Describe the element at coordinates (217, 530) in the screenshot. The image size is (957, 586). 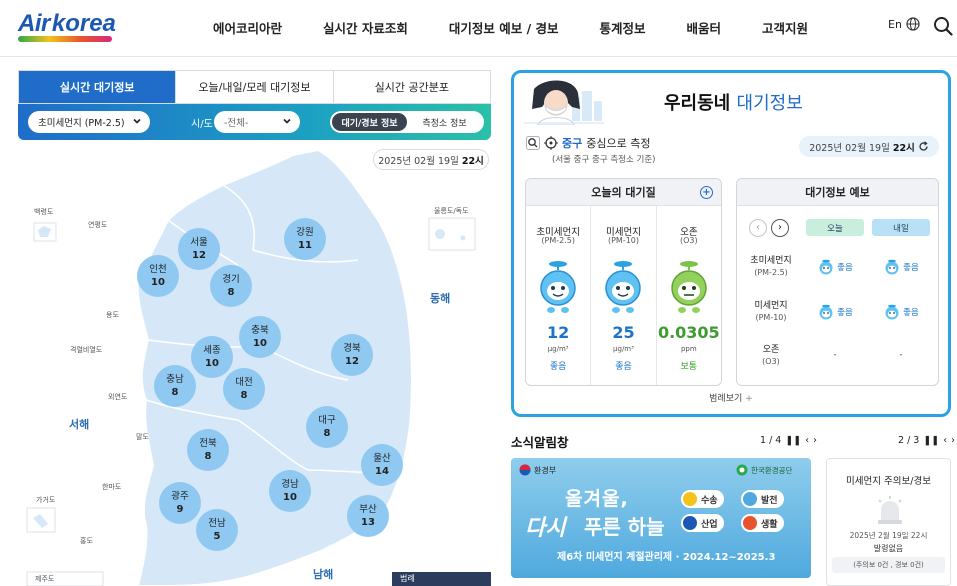
I see `region-bubble-jeonnam: 전남 5` at that location.